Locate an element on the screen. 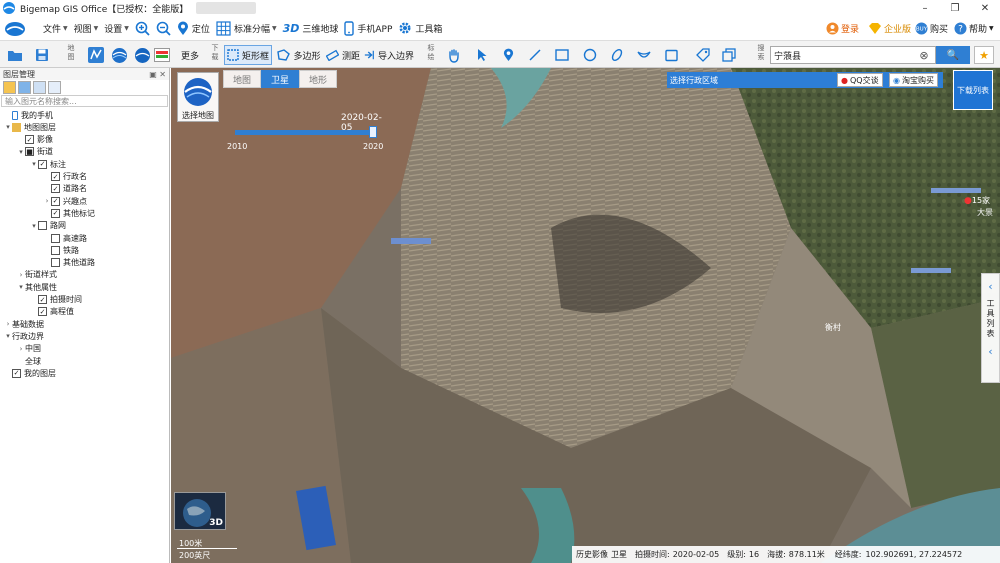  tree-node: ✓ 行政名 is located at coordinates (65, 177).